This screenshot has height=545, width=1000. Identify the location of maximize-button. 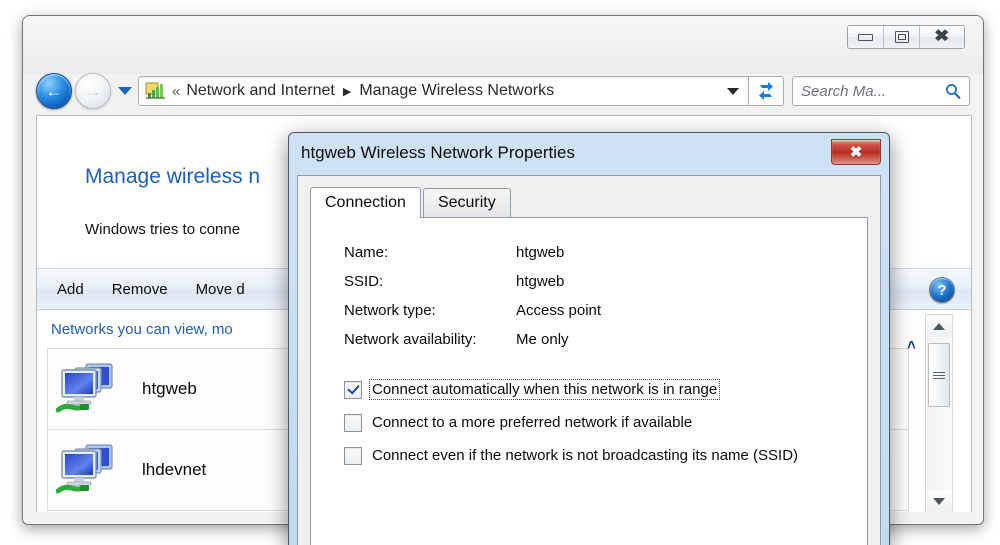
(902, 37).